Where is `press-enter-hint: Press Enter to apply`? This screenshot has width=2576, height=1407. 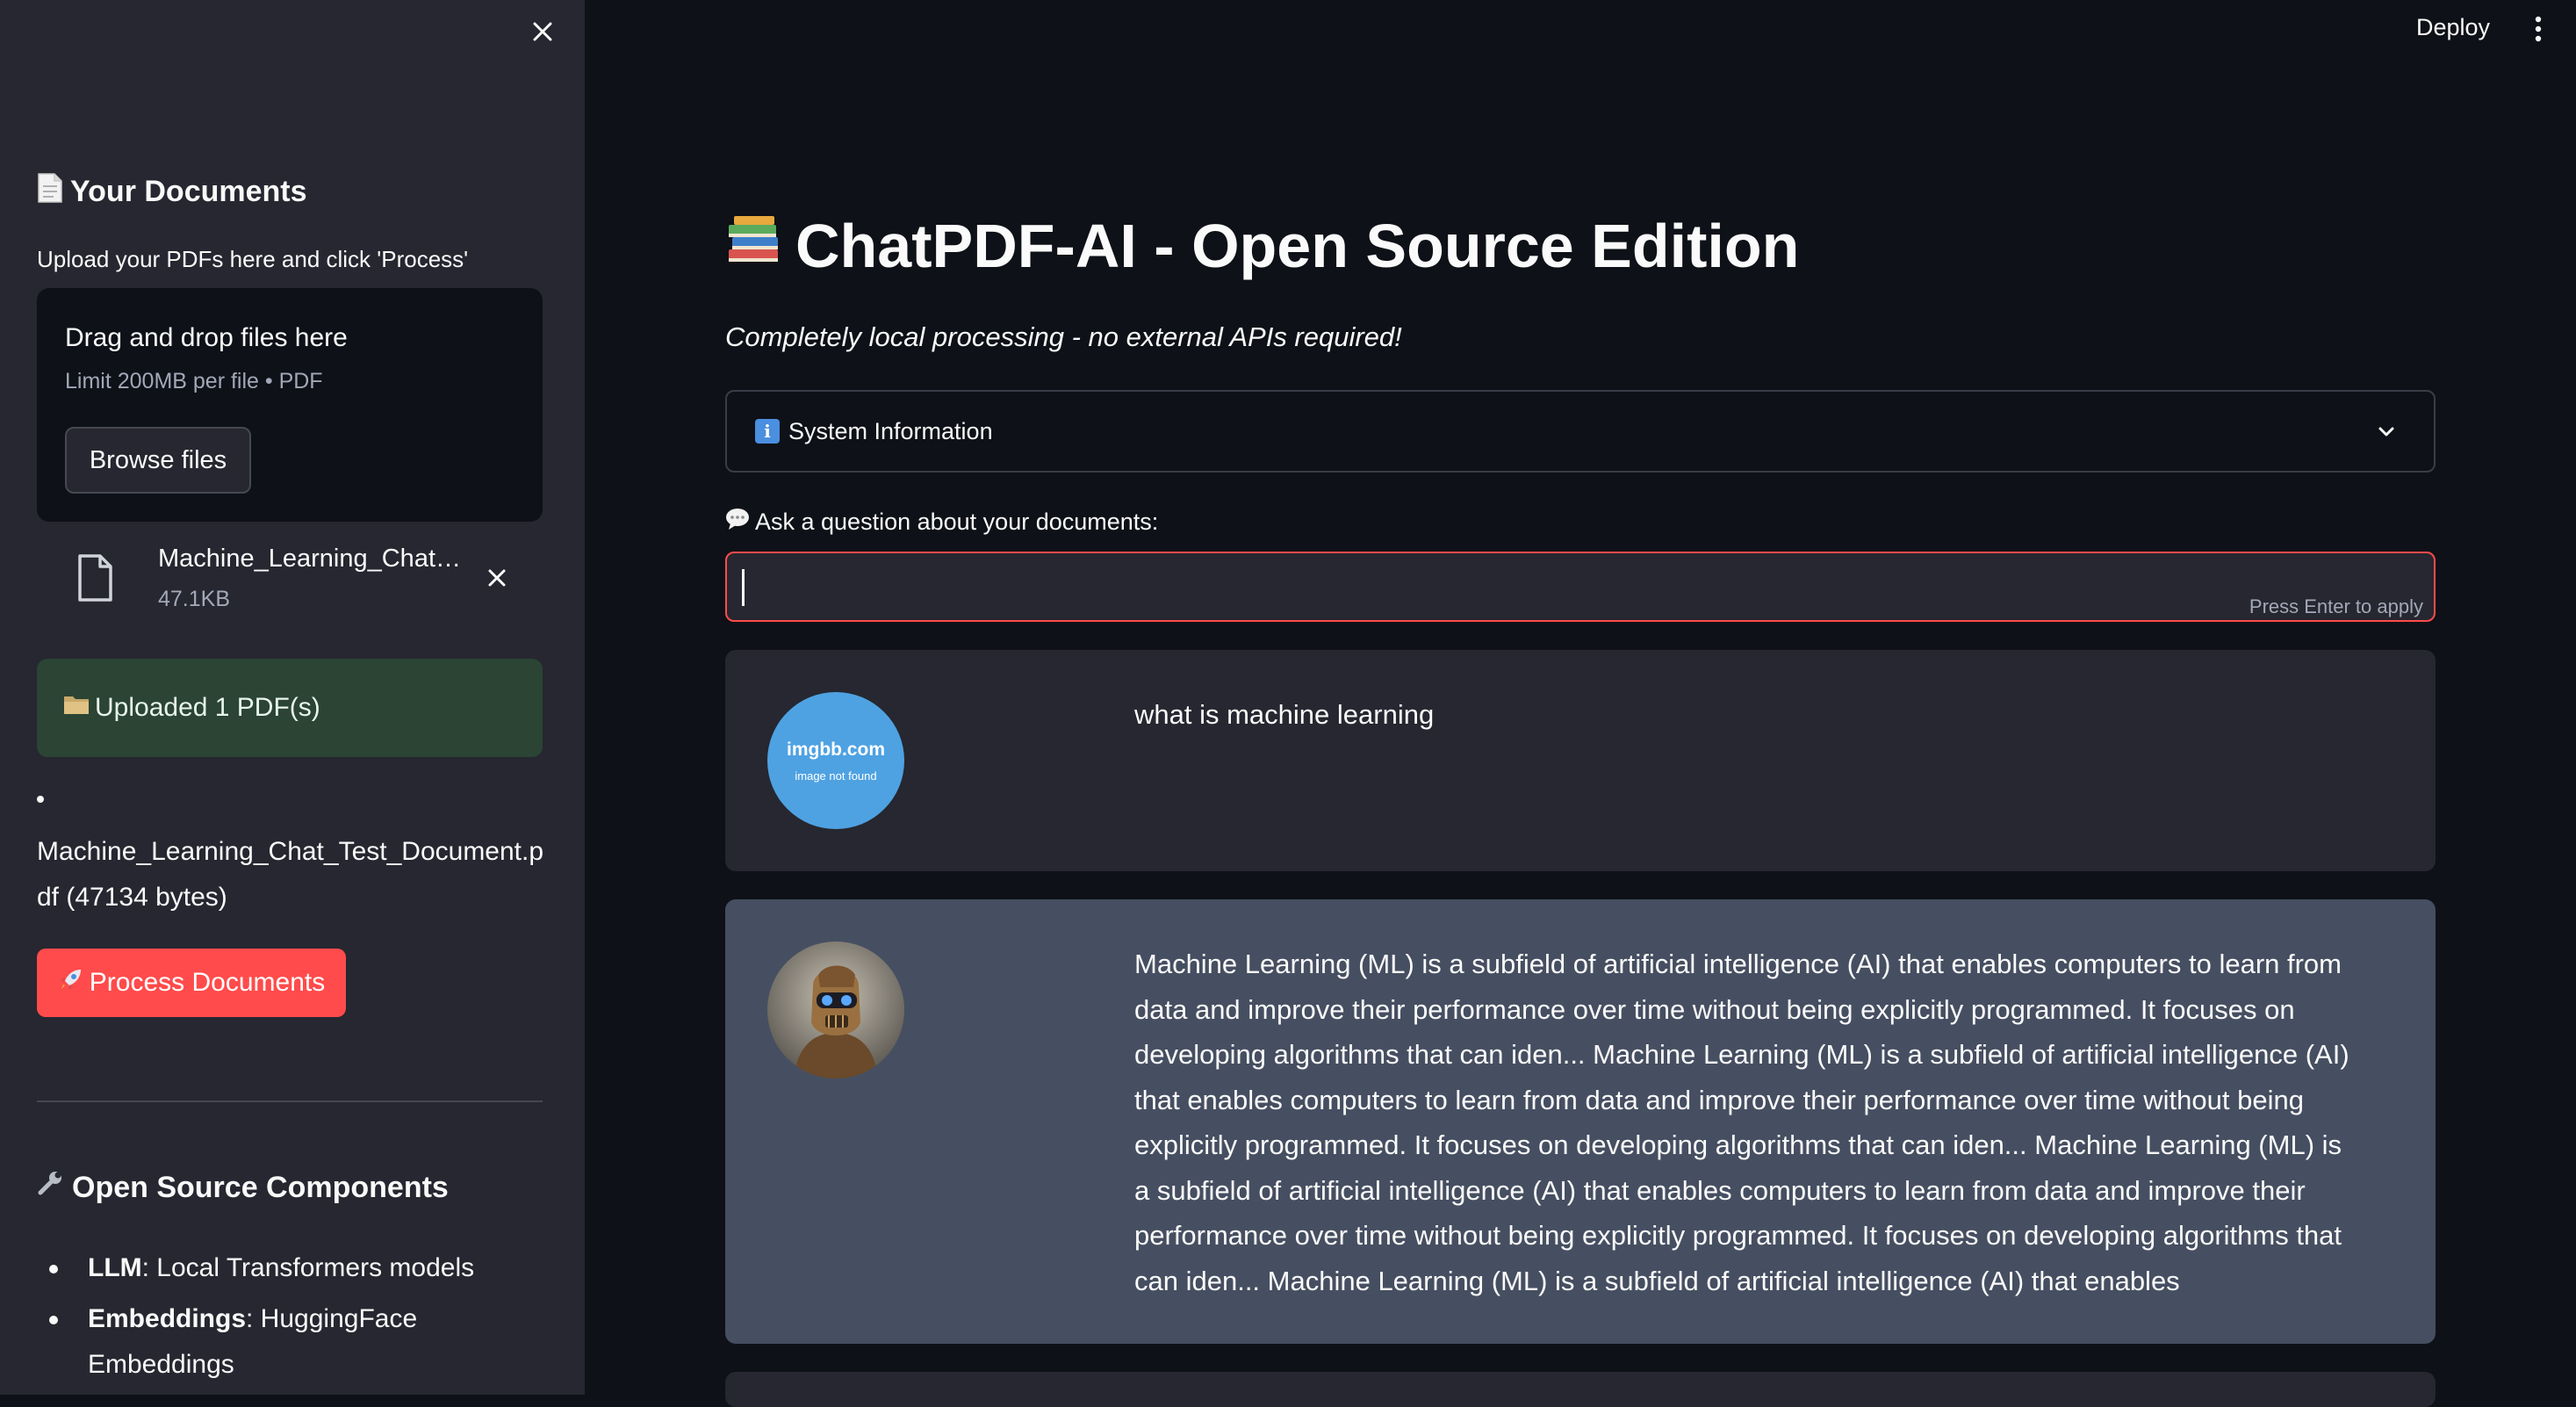
press-enter-hint: Press Enter to apply is located at coordinates (2336, 606).